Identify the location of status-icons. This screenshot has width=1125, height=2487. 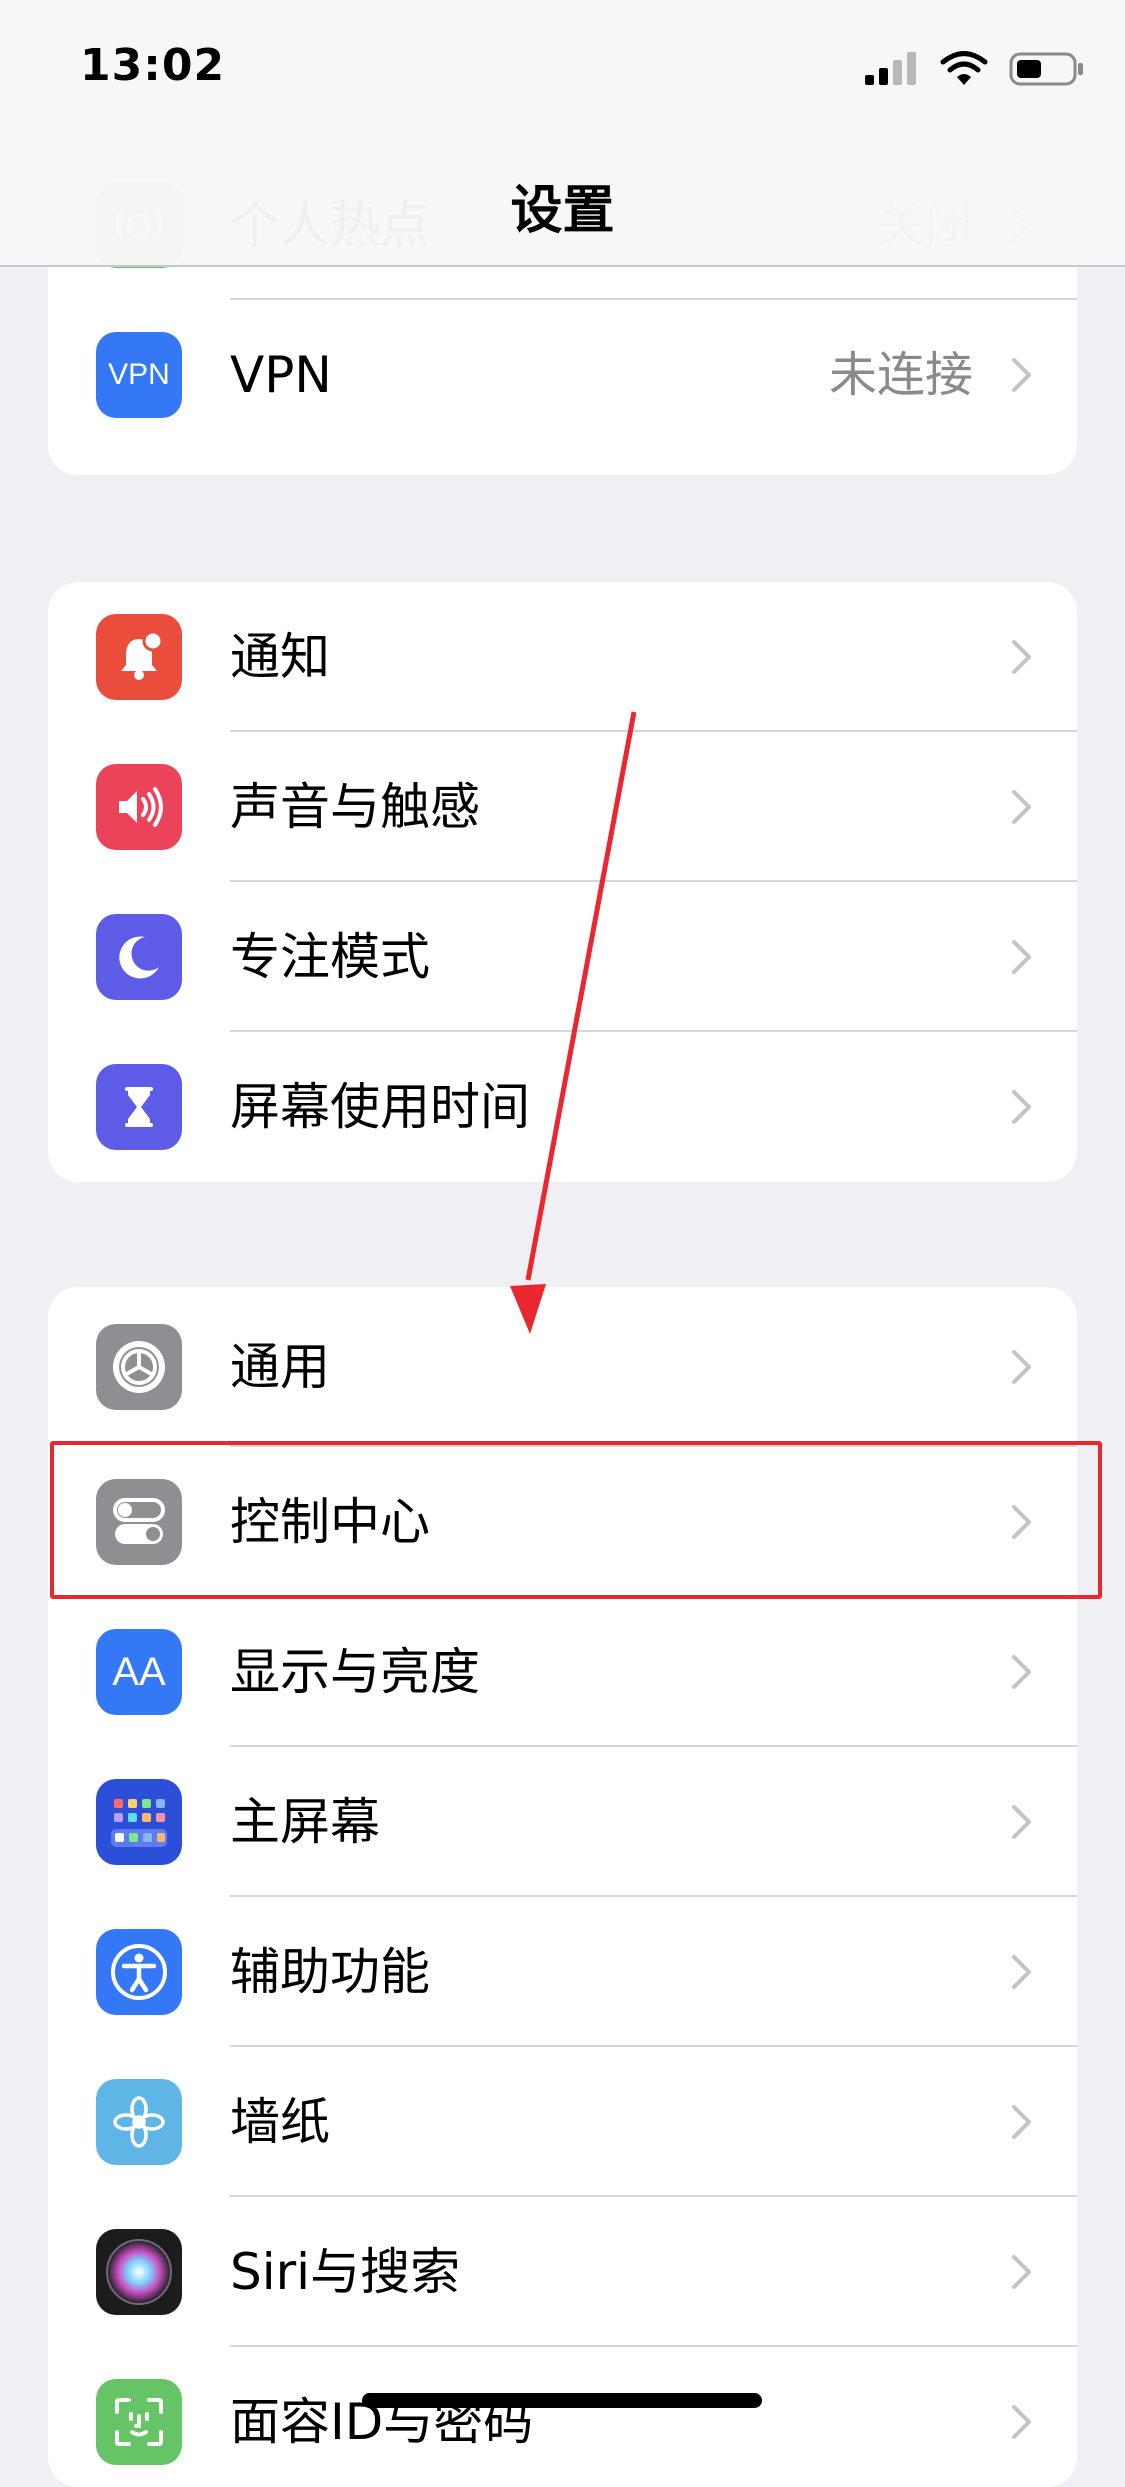
(974, 69).